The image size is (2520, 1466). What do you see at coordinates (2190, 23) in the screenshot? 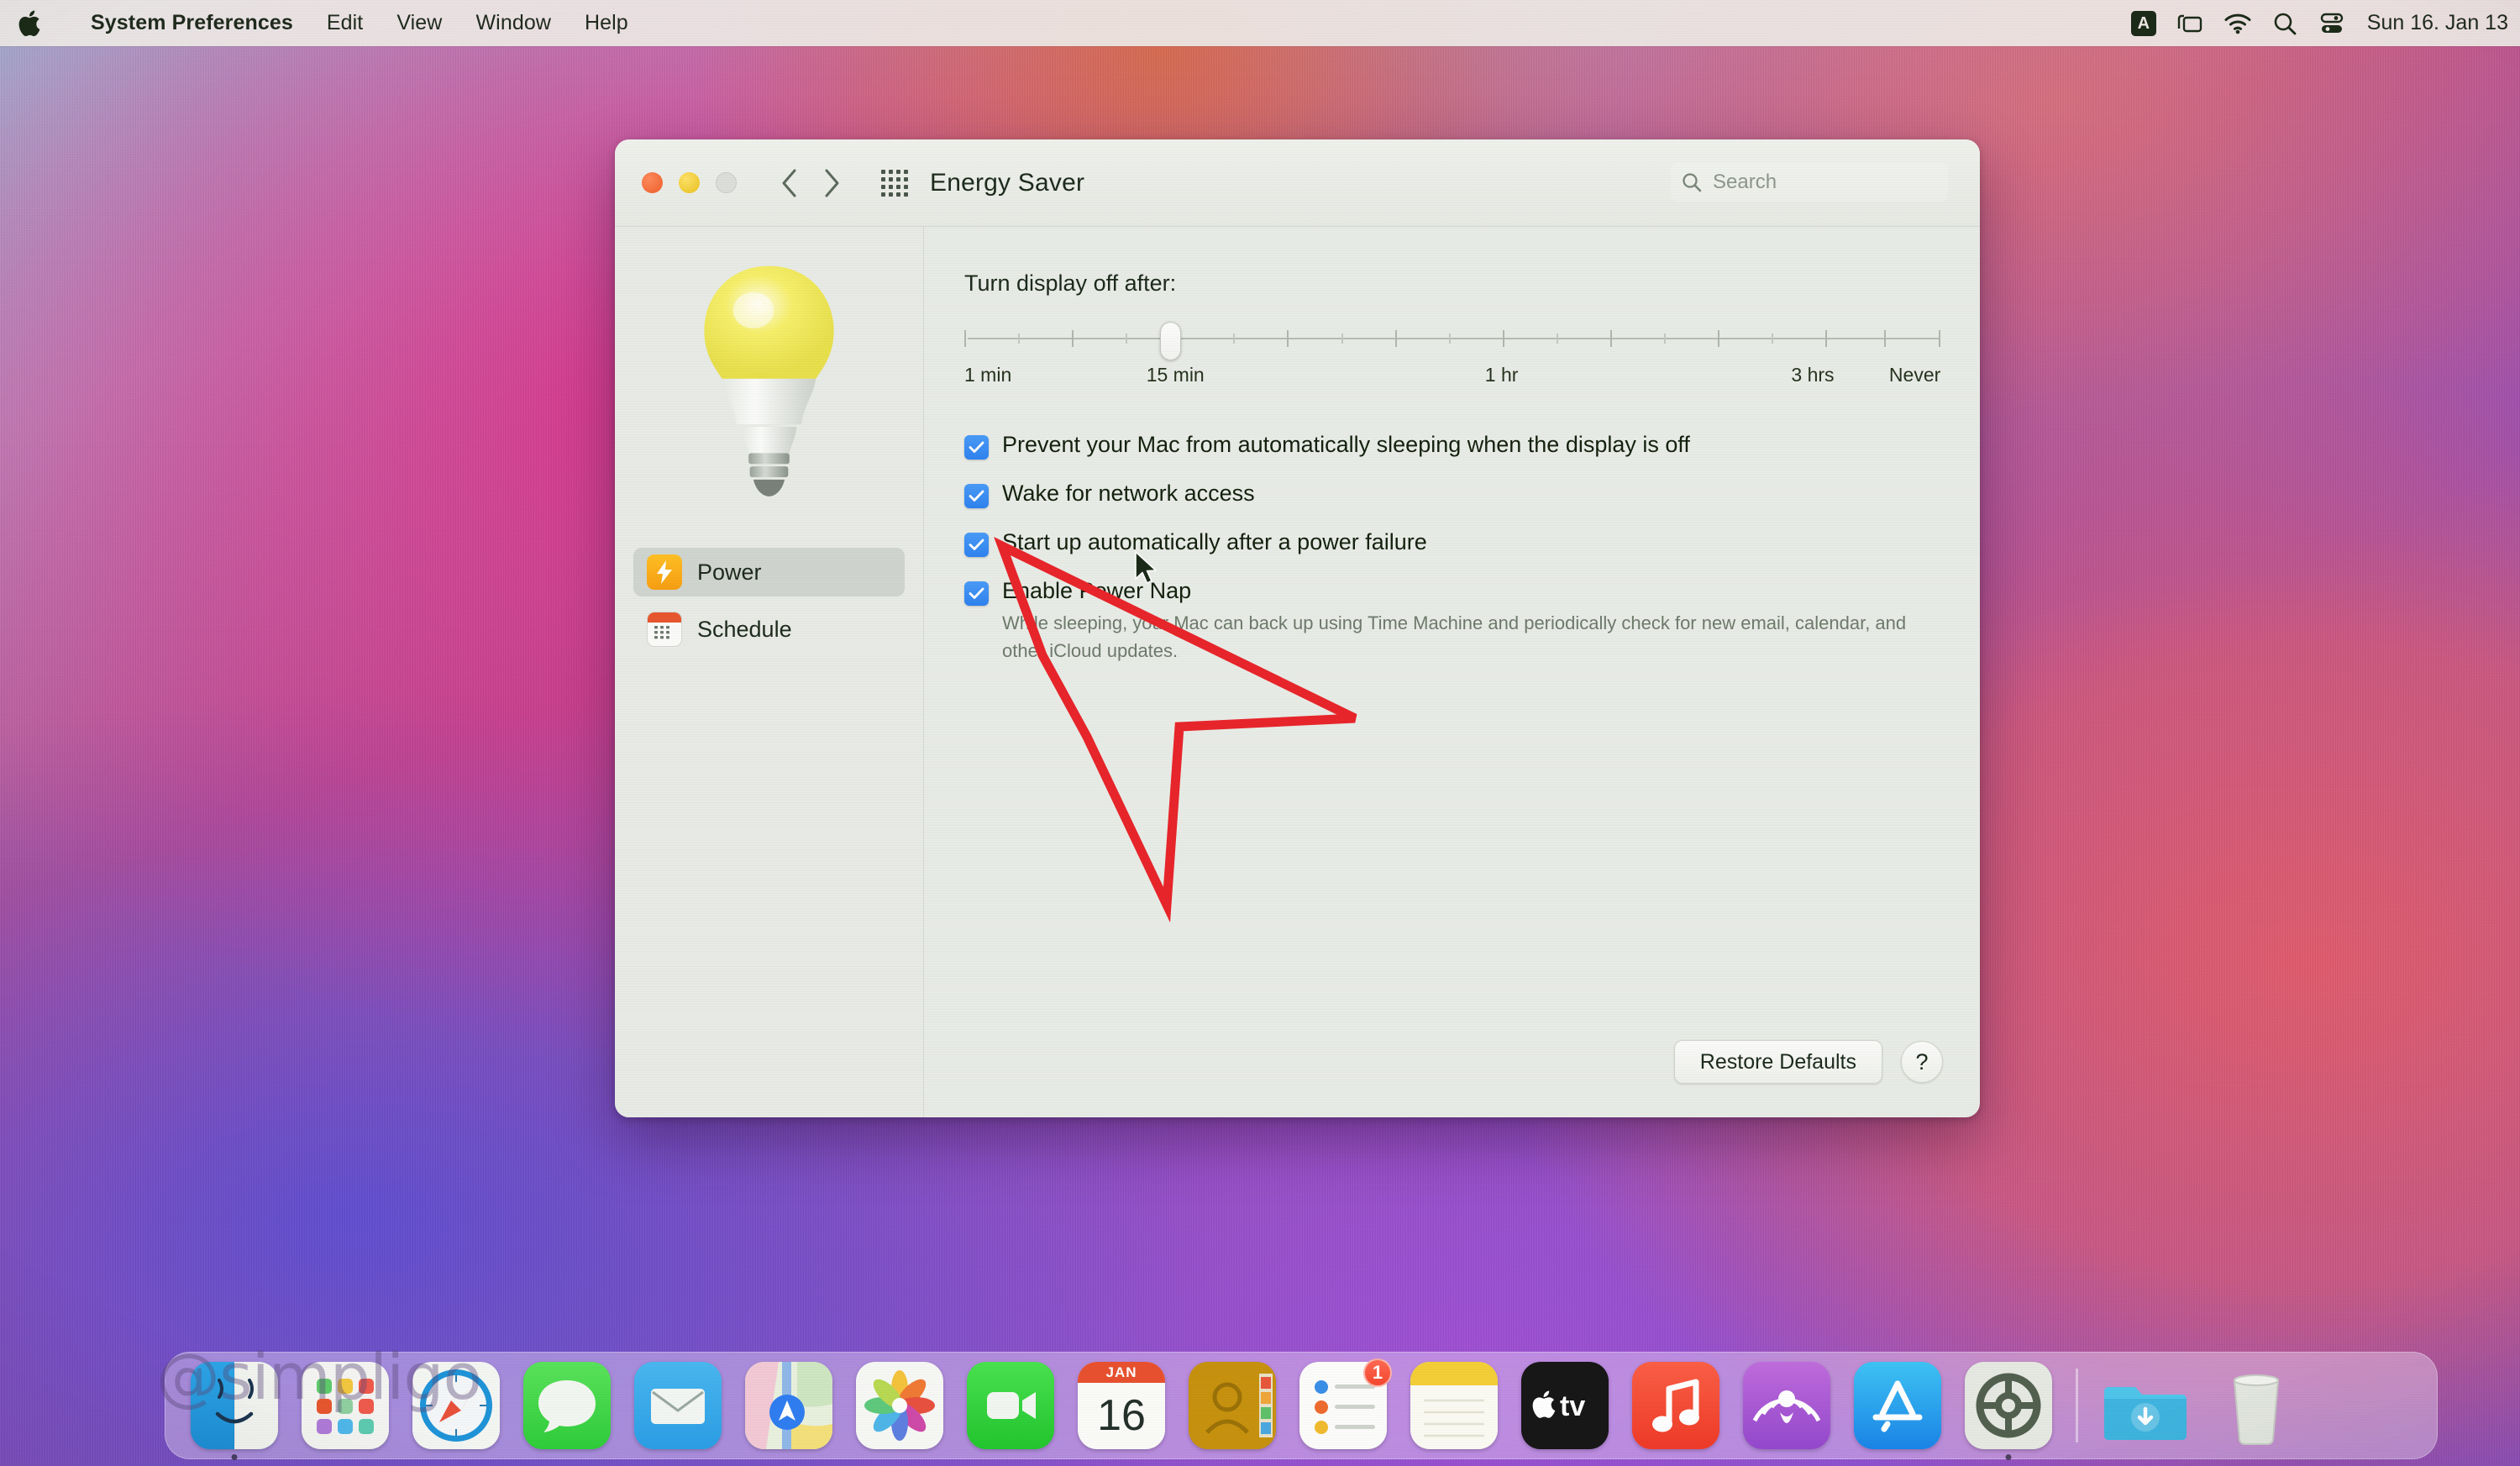
I see `screen-mirroring-icon` at bounding box center [2190, 23].